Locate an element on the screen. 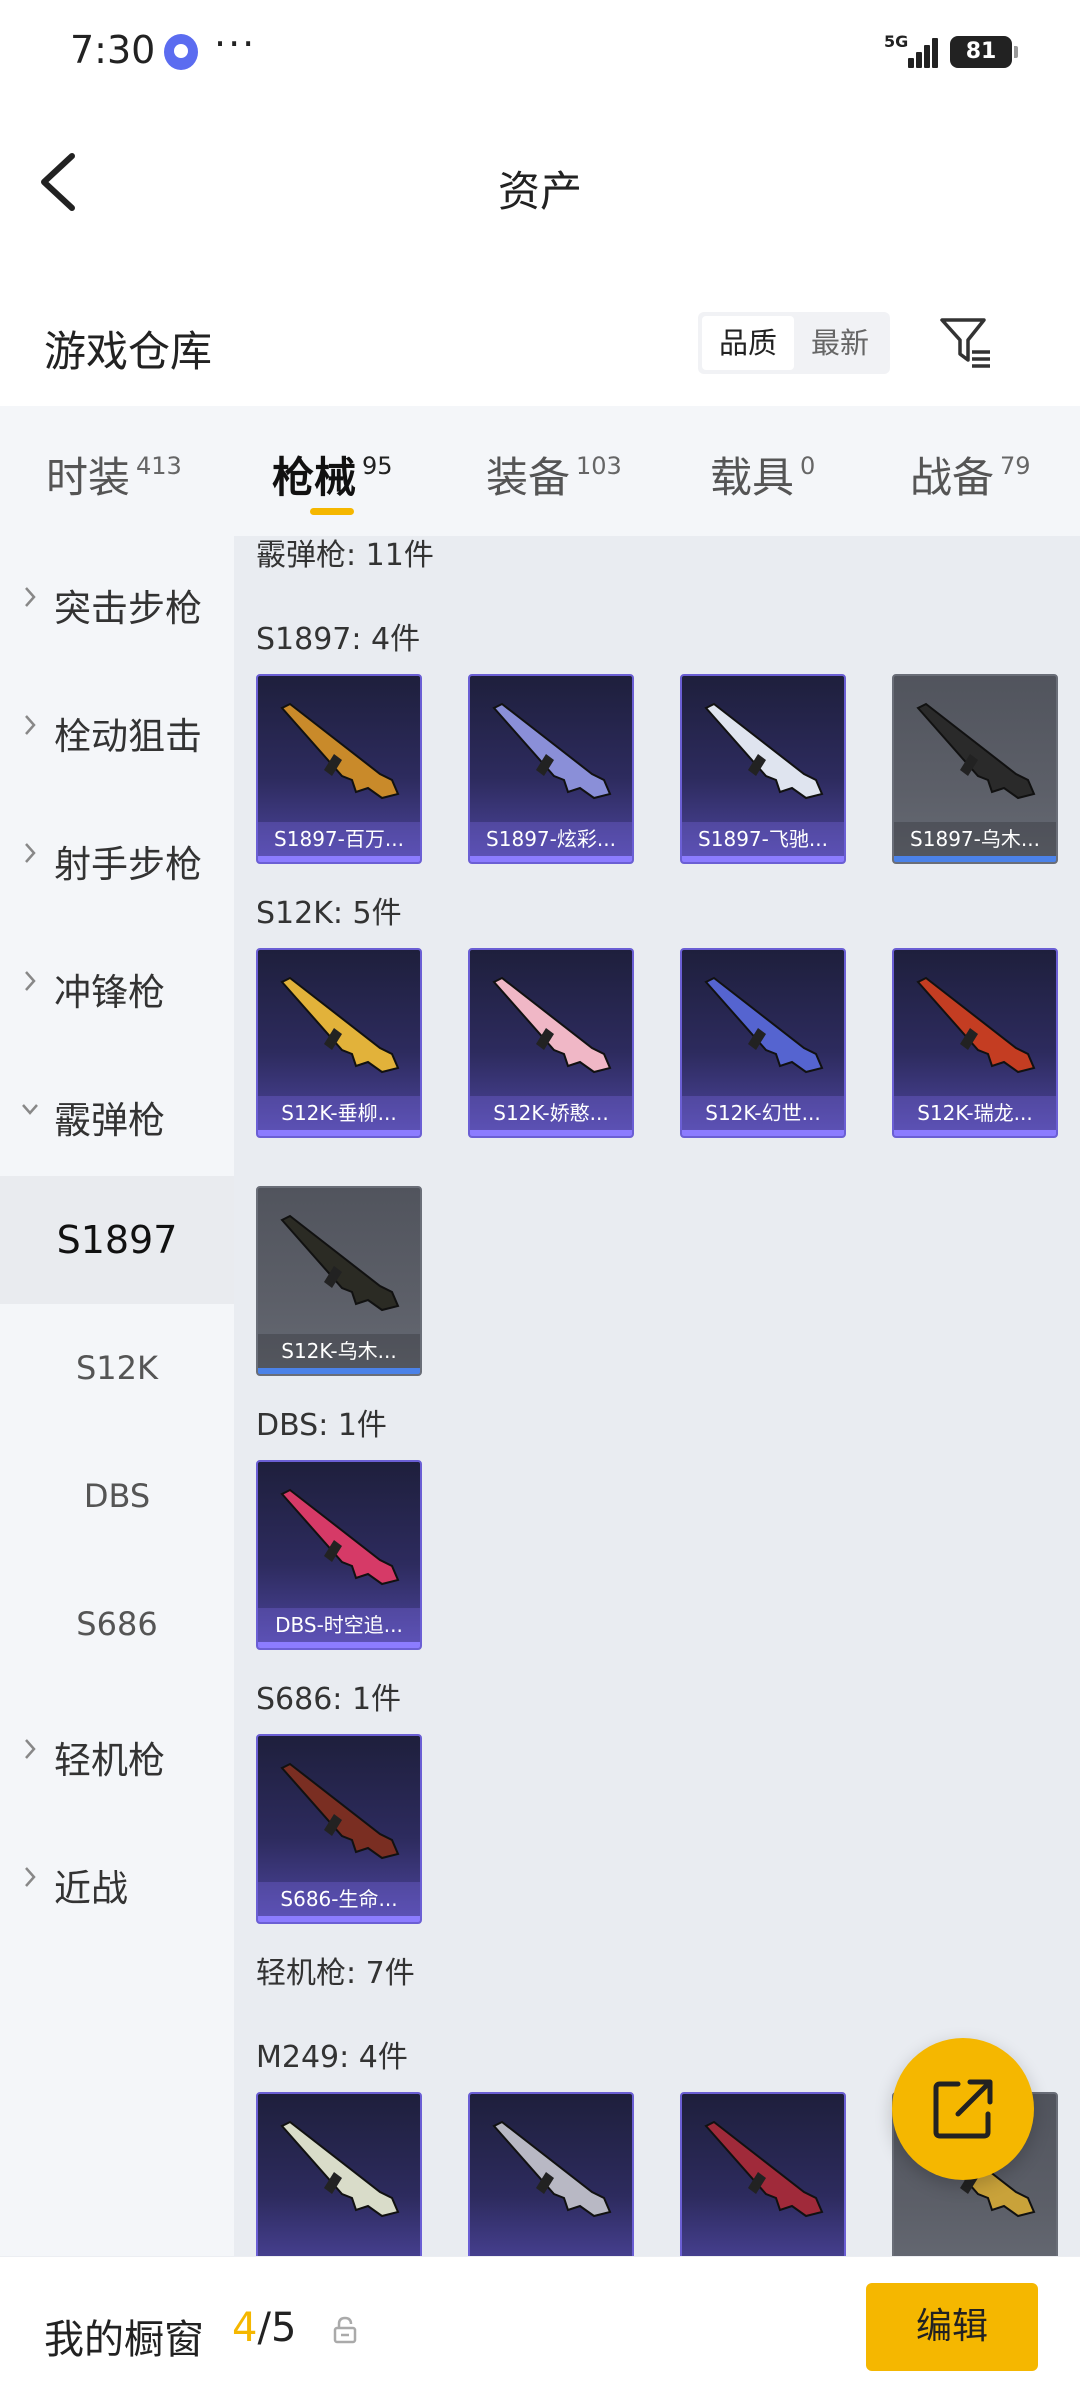 The image size is (1080, 2401). category-tabs: 时装 413 枪械 95 装备 103 载具 0 战备 79 is located at coordinates (540, 471).